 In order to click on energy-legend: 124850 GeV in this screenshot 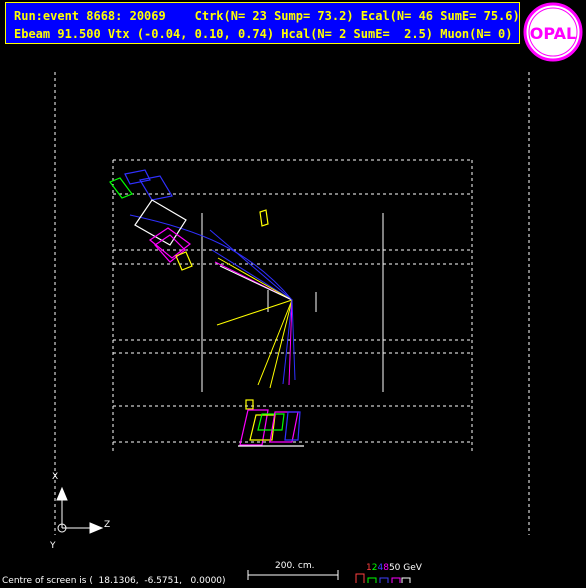, I will do `click(394, 568)`.